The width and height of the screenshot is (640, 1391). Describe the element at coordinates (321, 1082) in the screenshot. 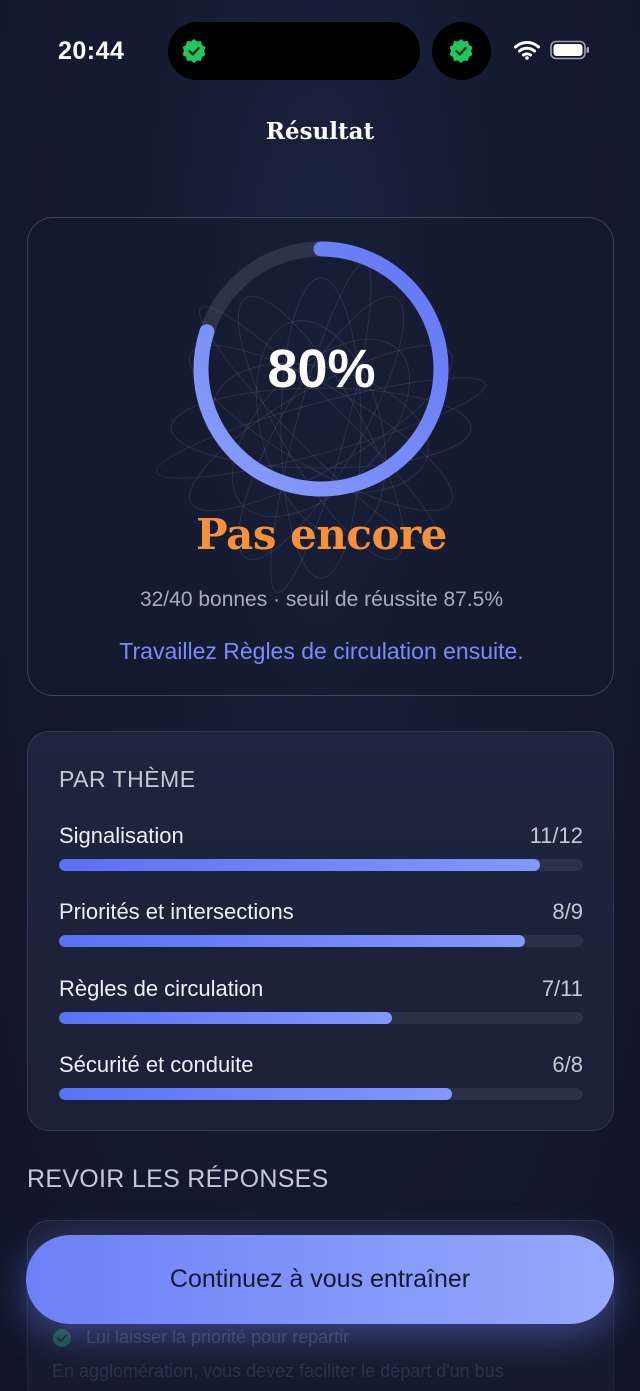

I see `theme-row: Sécurité et conduite 6/8` at that location.